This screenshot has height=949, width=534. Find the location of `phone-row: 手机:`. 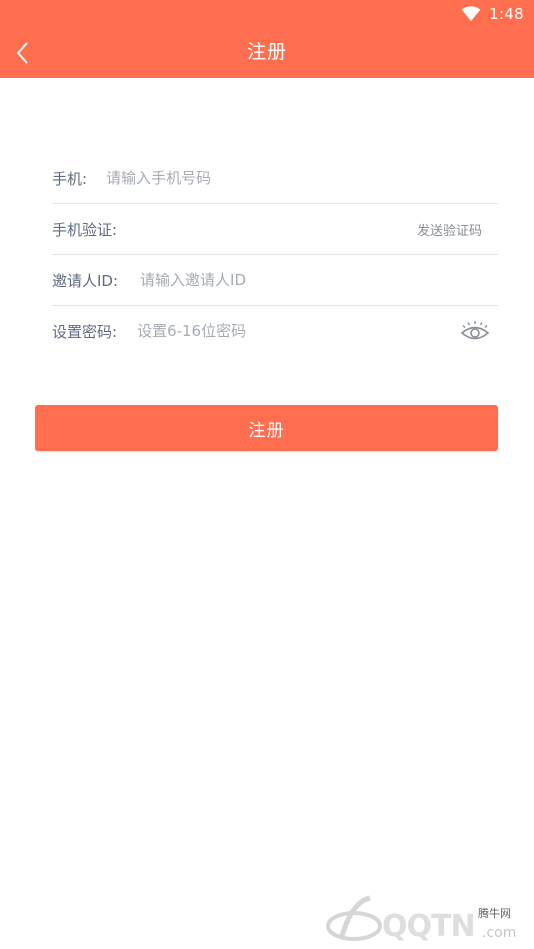

phone-row: 手机: is located at coordinates (275, 178).